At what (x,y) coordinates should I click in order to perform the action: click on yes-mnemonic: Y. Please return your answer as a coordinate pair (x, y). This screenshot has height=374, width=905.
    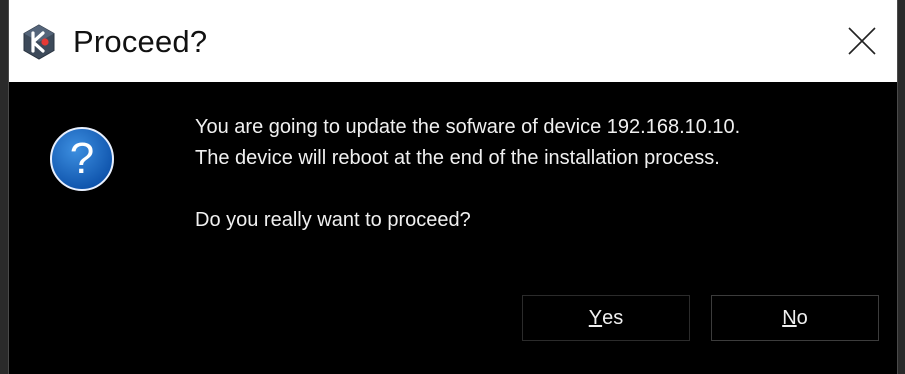
    Looking at the image, I should click on (595, 317).